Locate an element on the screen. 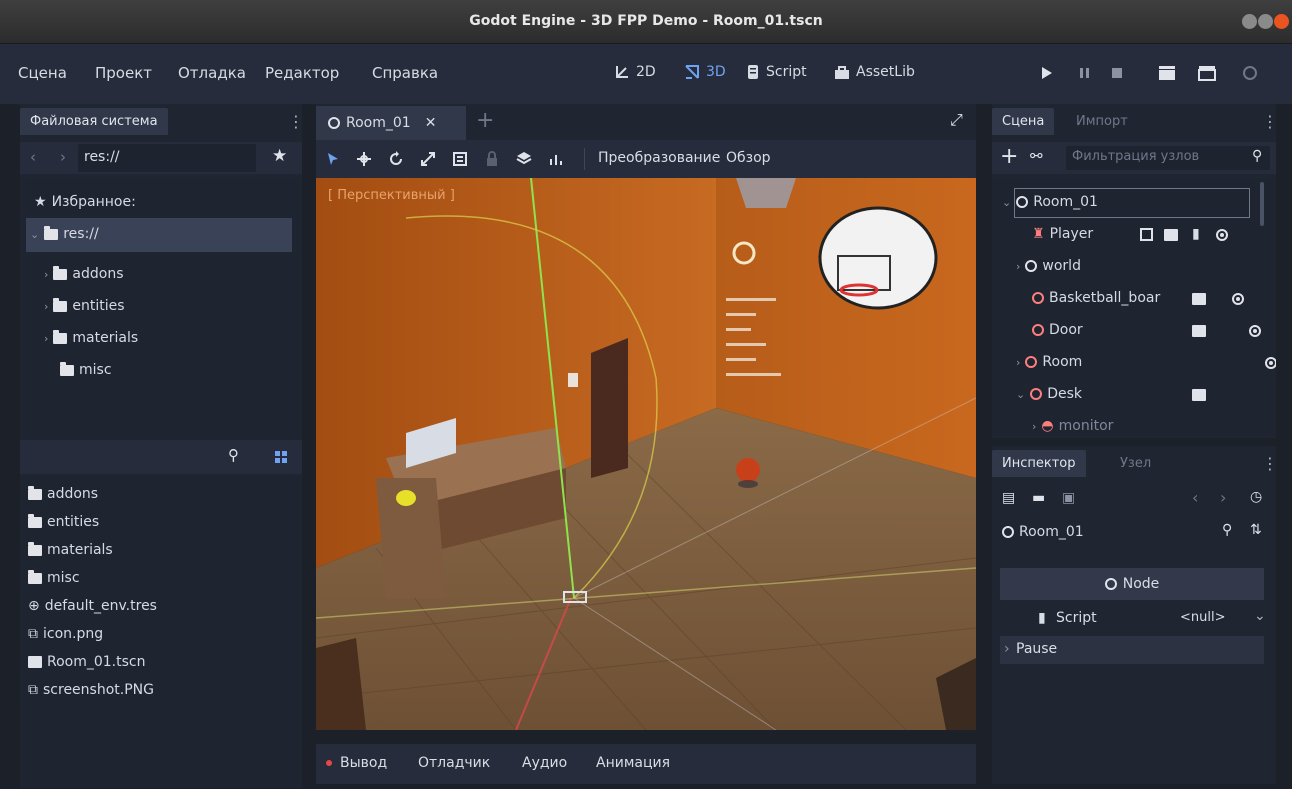 The height and width of the screenshot is (789, 1292). object-selector: Room_01 is located at coordinates (1043, 532).